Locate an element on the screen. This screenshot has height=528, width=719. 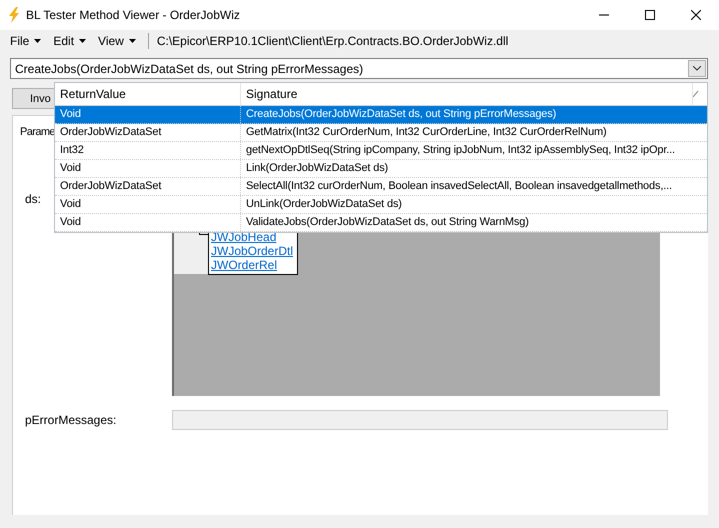
window-title: BL Tester Method Viewer - OrderJobWiz is located at coordinates (133, 15).